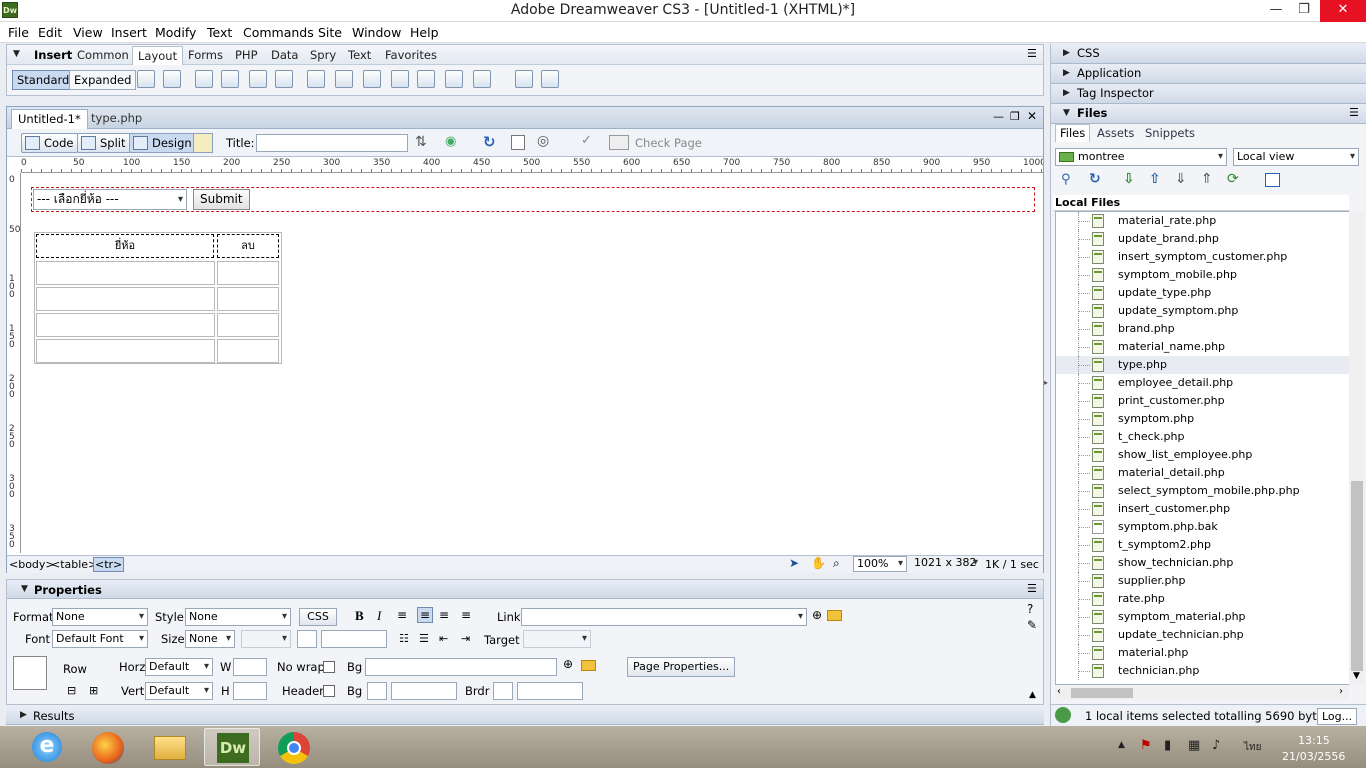 The width and height of the screenshot is (1366, 768). I want to click on hscroll-thumb, so click(1102, 693).